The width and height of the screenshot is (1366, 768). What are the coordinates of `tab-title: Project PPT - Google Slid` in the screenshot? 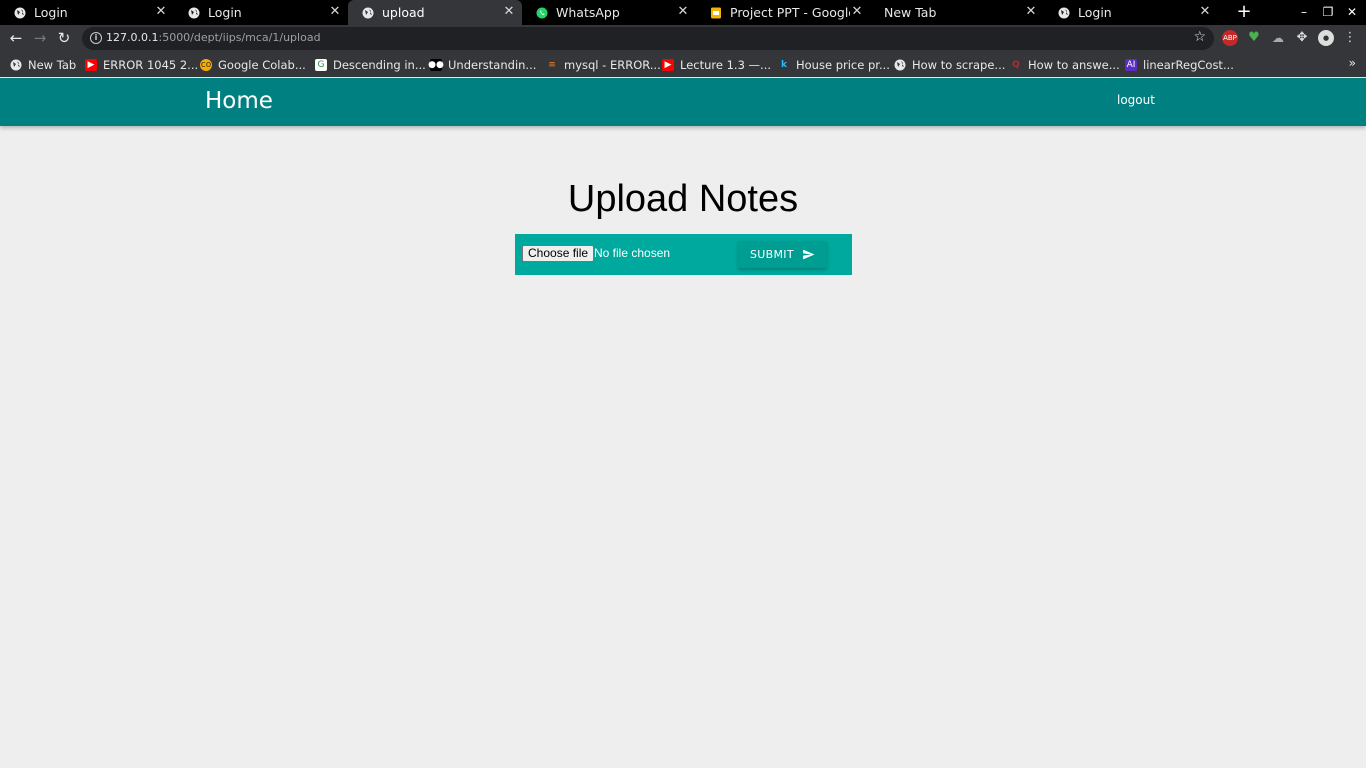 It's located at (790, 12).